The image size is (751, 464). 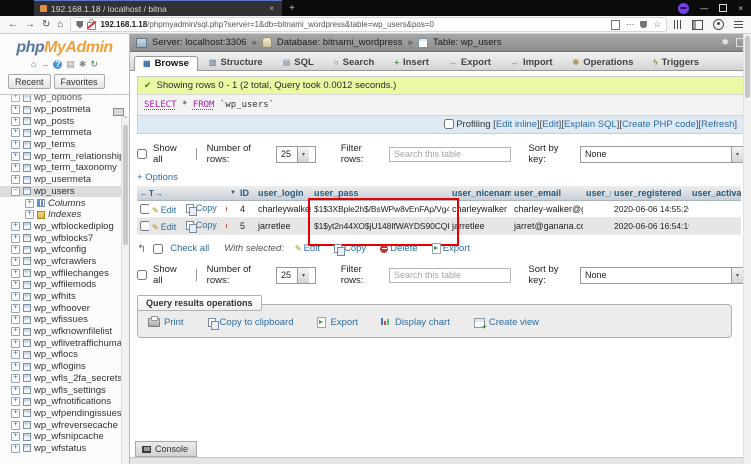 What do you see at coordinates (46, 24) in the screenshot?
I see `reload-button: ↻` at bounding box center [46, 24].